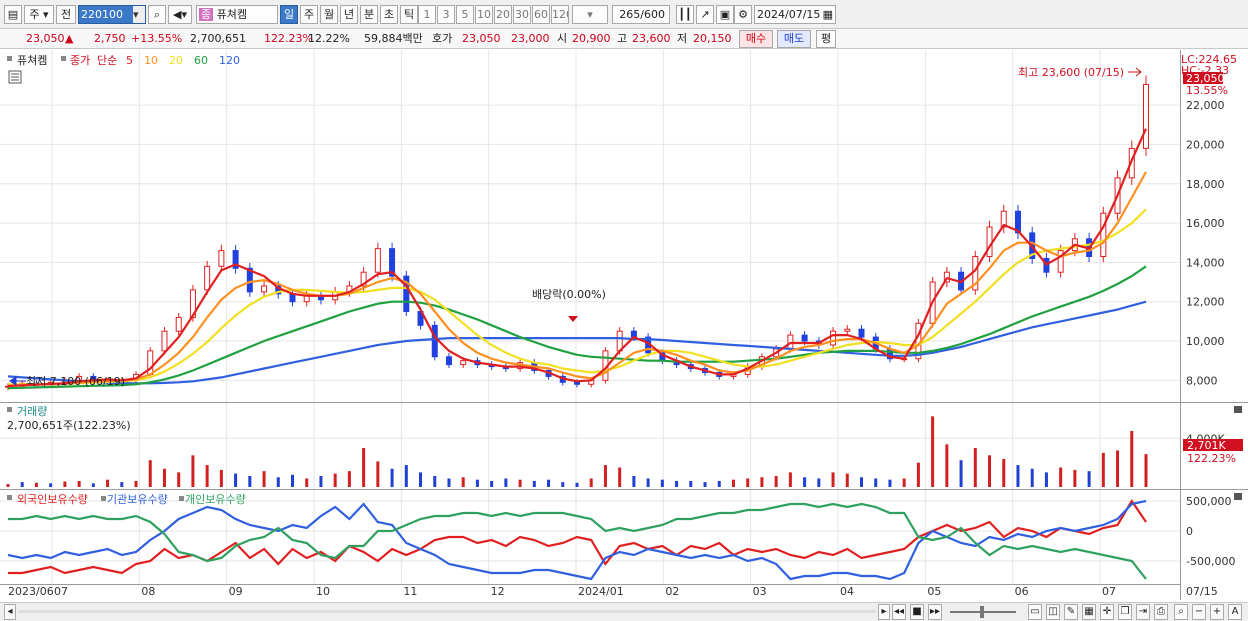  Describe the element at coordinates (591, 38) in the screenshot. I see `open-price: 20,900` at that location.